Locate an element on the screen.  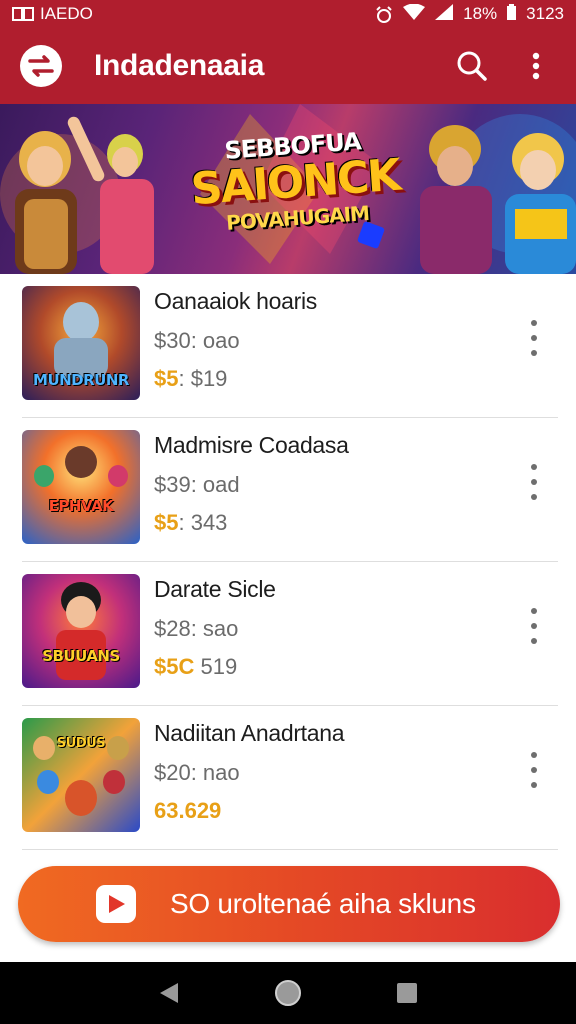
item-sale-price: 63.629 is located at coordinates (187, 811).